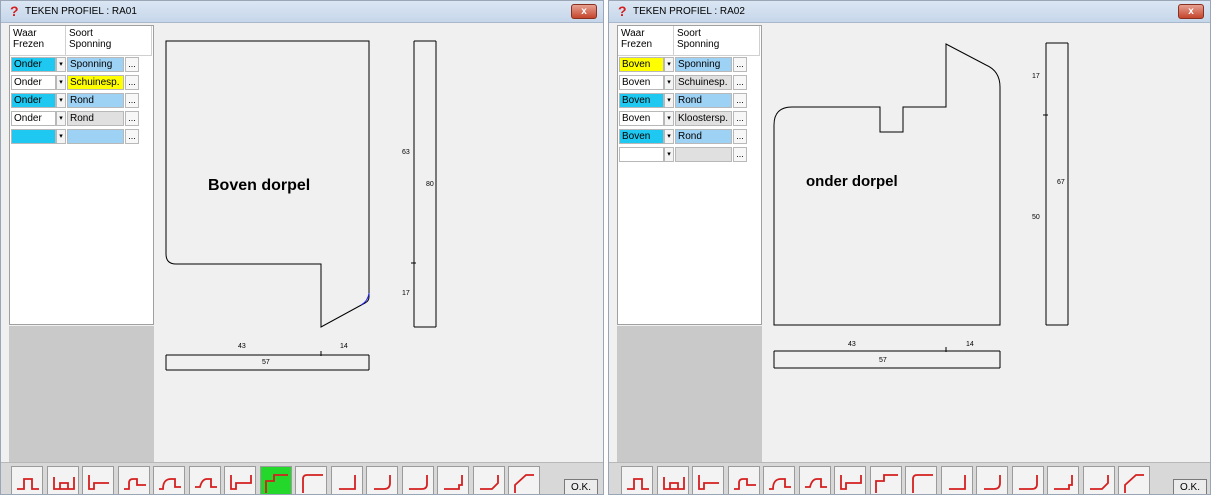 Image resolution: width=1211 pixels, height=495 pixels. I want to click on stair-up-icon, so click(886, 483).